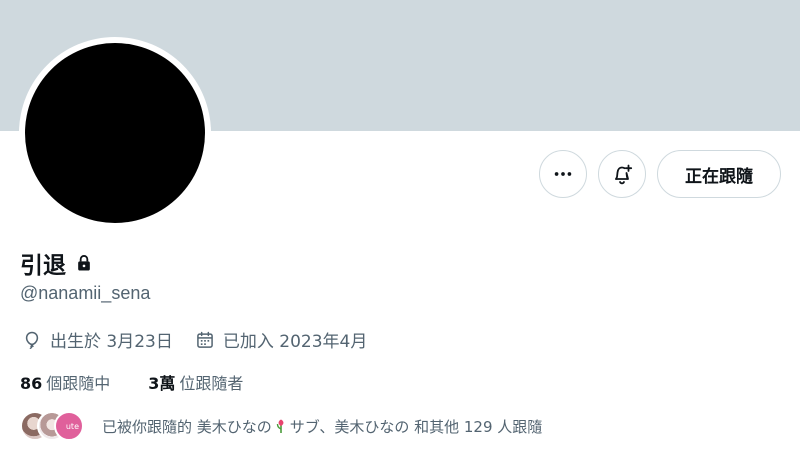 Image resolution: width=800 pixels, height=467 pixels. I want to click on display-name: 引退, so click(43, 266).